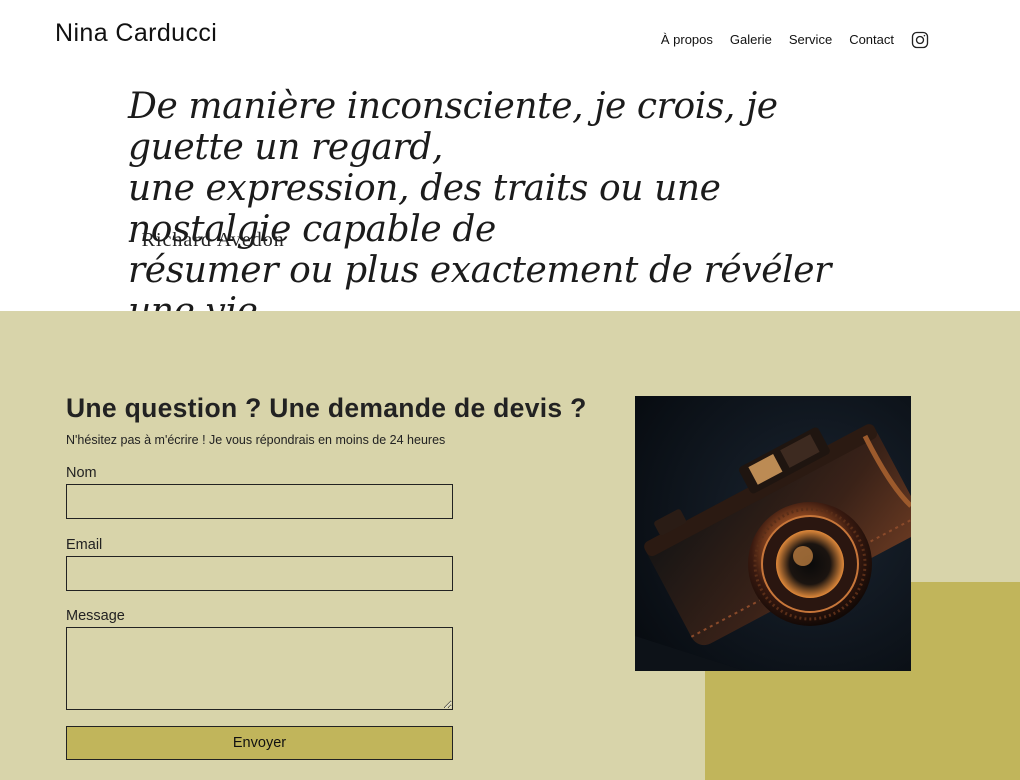  Describe the element at coordinates (136, 33) in the screenshot. I see `site-title: Nina Carducci` at that location.